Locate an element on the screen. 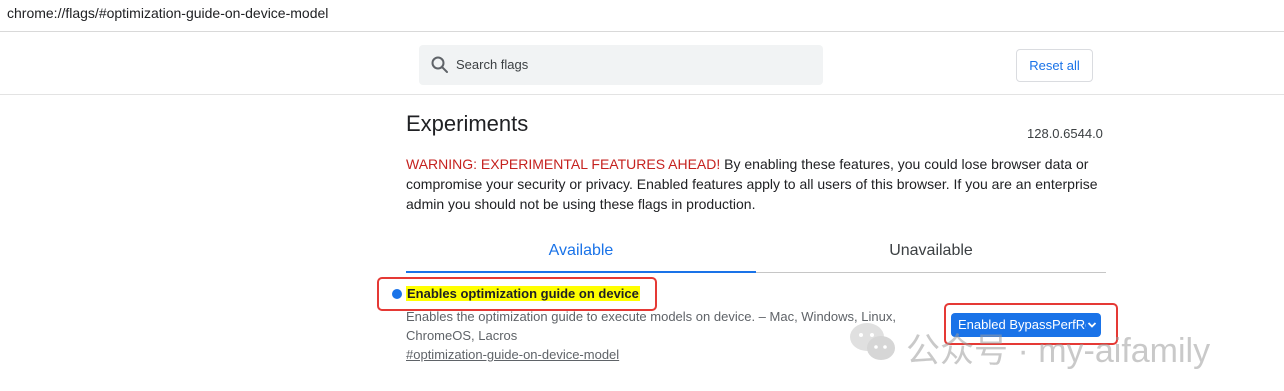  flag-anchor-link: #optimization-guide-on-device-model is located at coordinates (512, 354).